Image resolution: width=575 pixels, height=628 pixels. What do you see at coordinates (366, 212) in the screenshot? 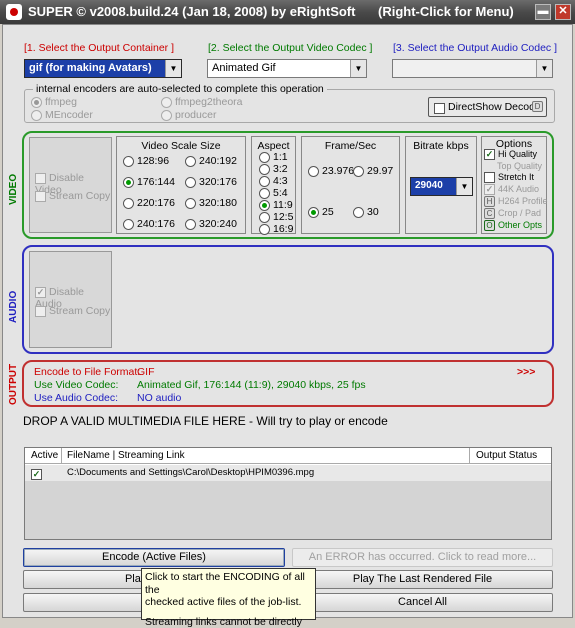
I see `fps-option-30: 30` at bounding box center [366, 212].